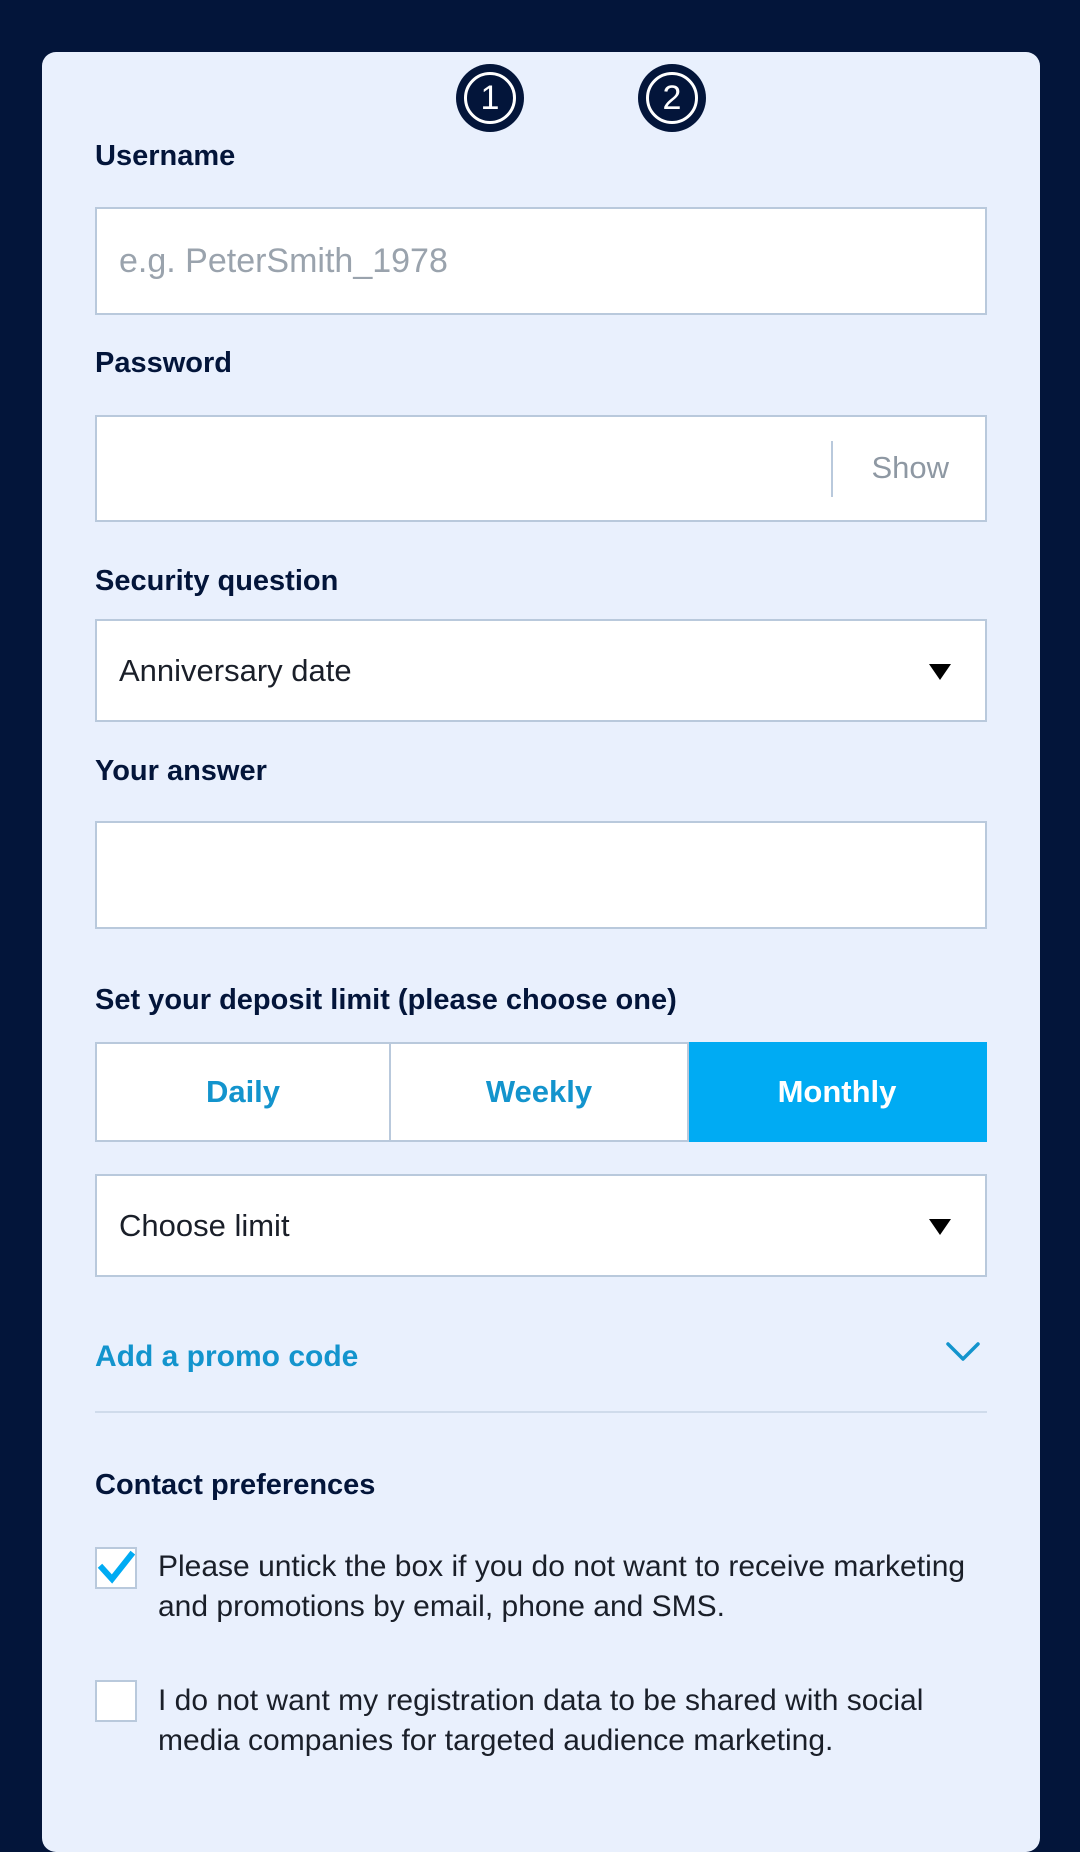 Image resolution: width=1080 pixels, height=1852 pixels. I want to click on step-indicator-1: 1, so click(490, 98).